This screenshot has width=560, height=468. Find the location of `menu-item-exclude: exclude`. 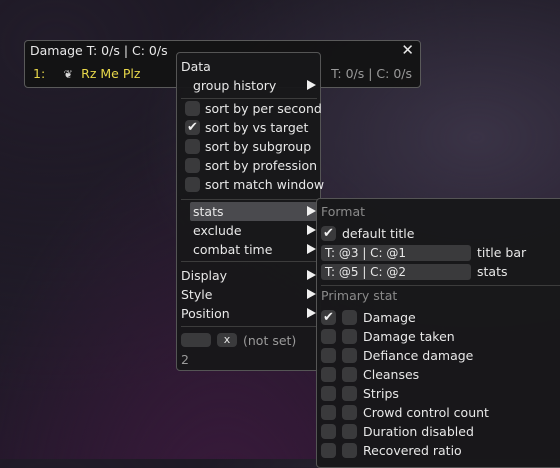

menu-item-exclude: exclude is located at coordinates (217, 230).